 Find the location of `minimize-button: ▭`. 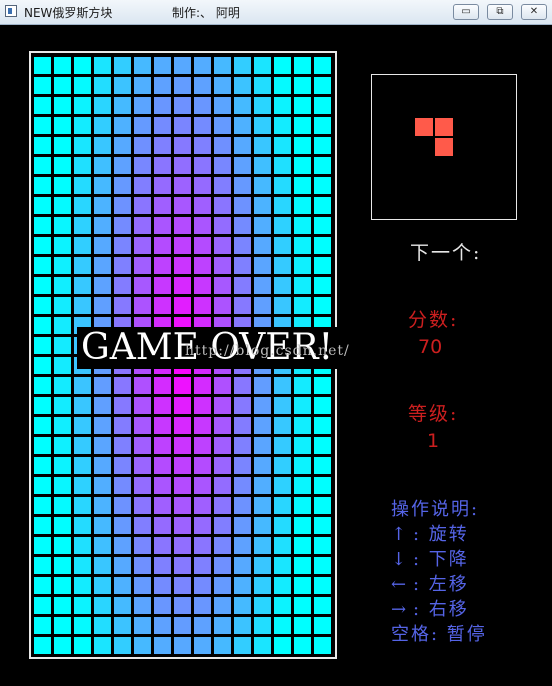

minimize-button: ▭ is located at coordinates (466, 12).